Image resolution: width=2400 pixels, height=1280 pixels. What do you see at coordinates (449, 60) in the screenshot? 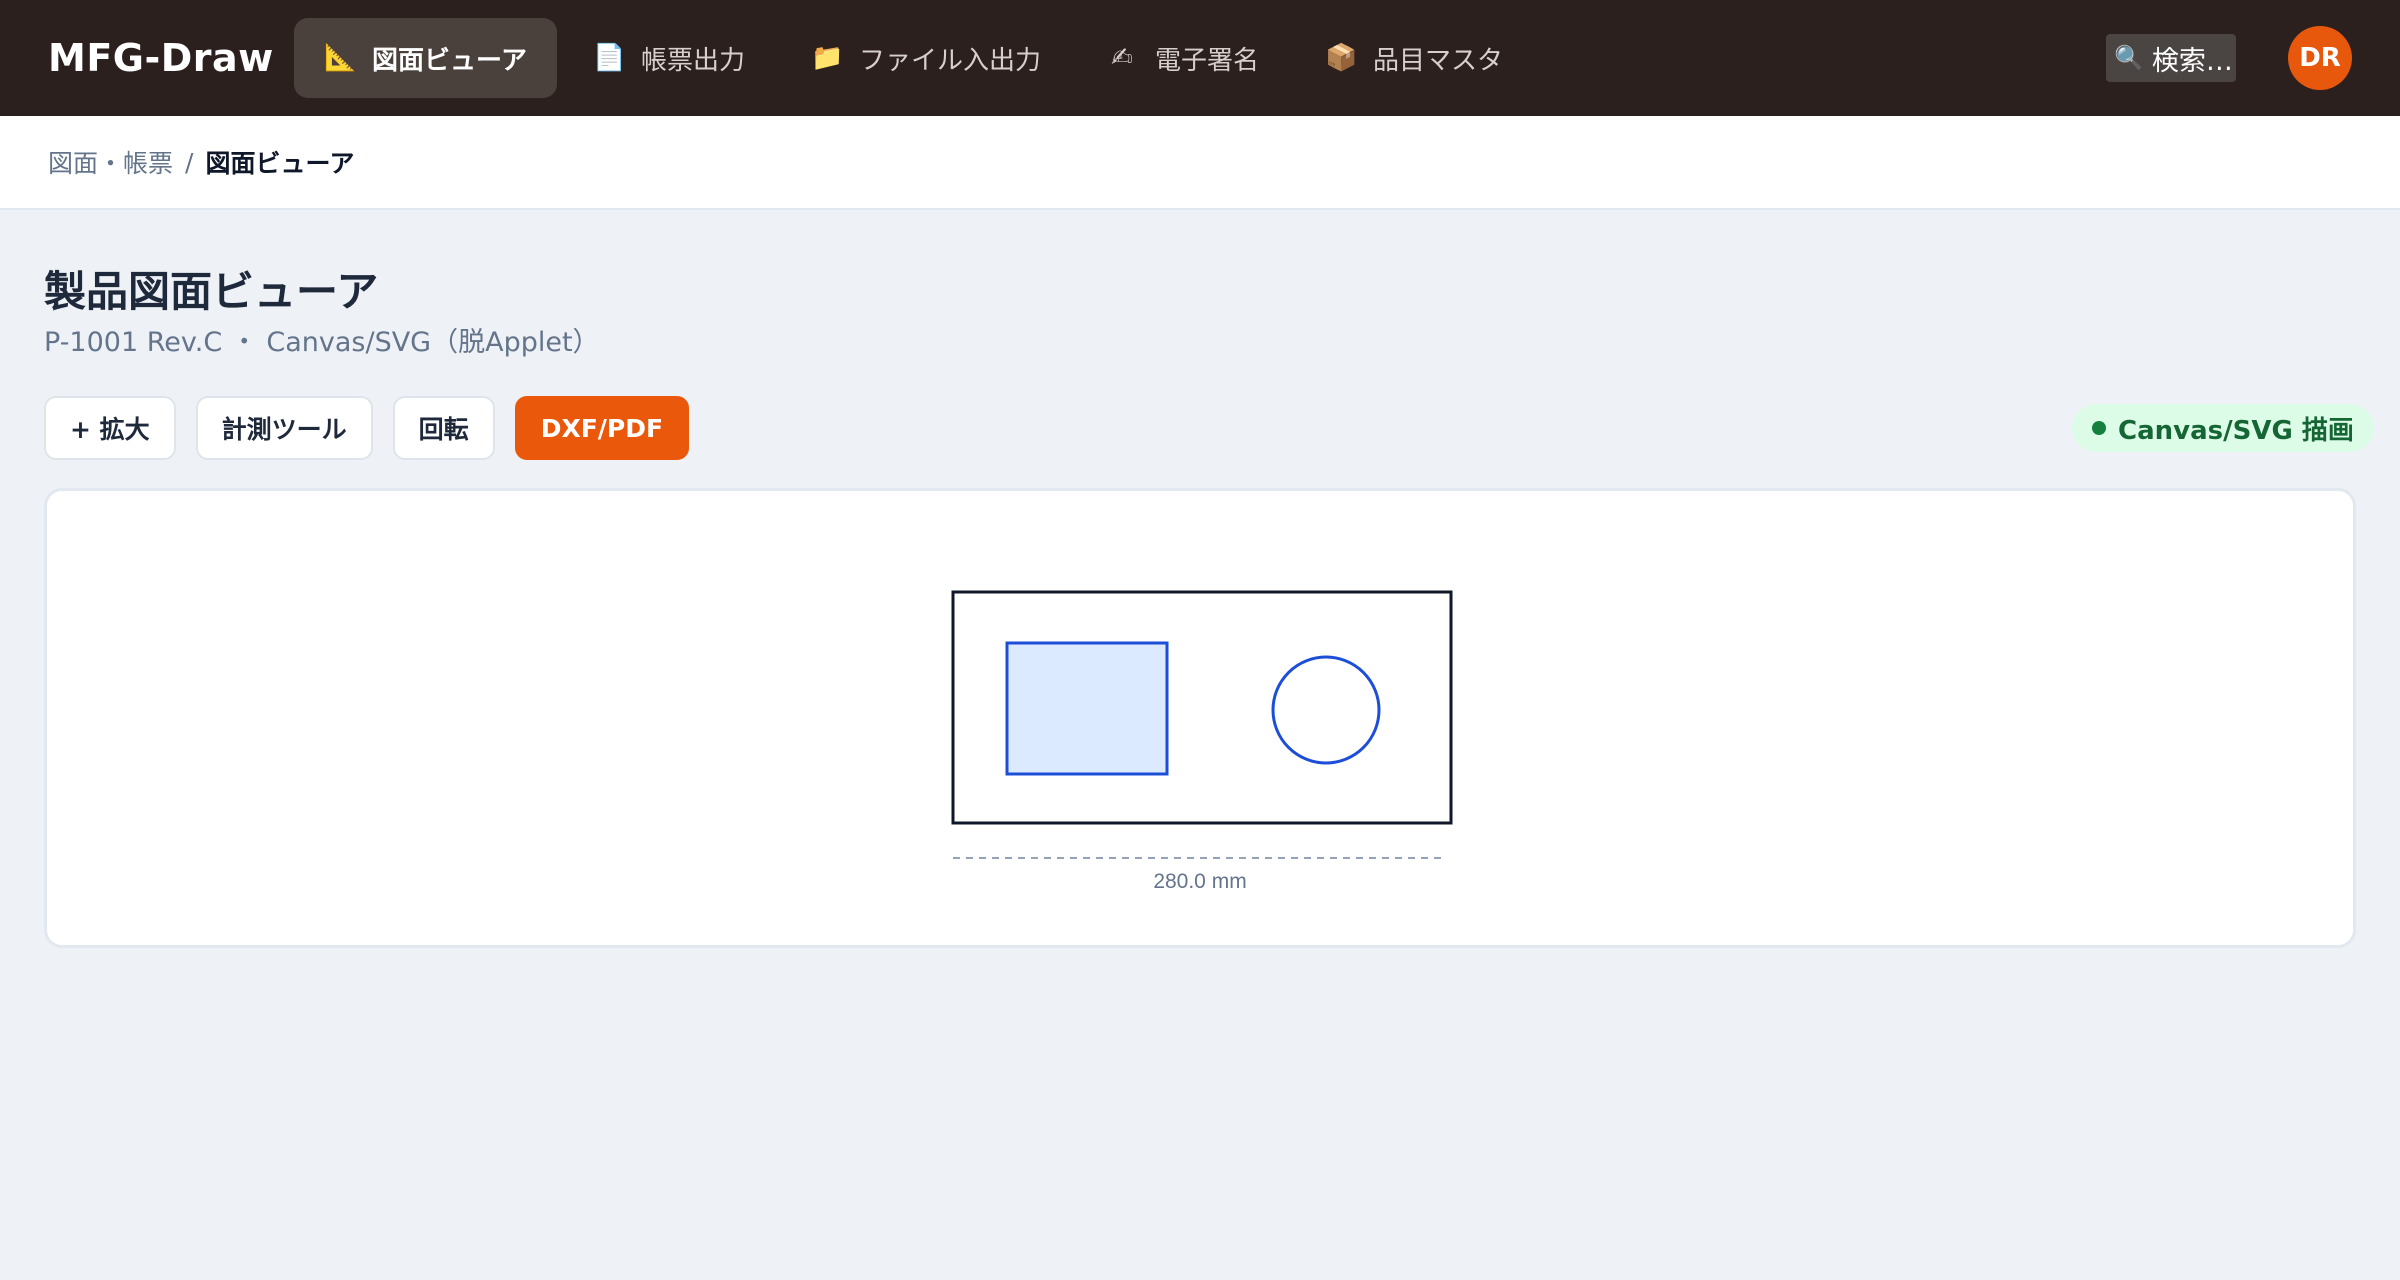
I see `nav-item-label: 図面ビューア` at bounding box center [449, 60].